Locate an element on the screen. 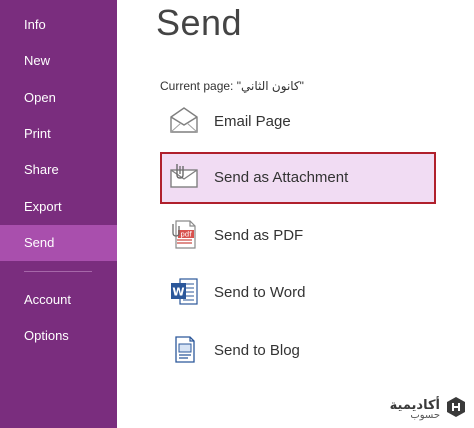  send-to-word-label: Send to Word is located at coordinates (260, 292).